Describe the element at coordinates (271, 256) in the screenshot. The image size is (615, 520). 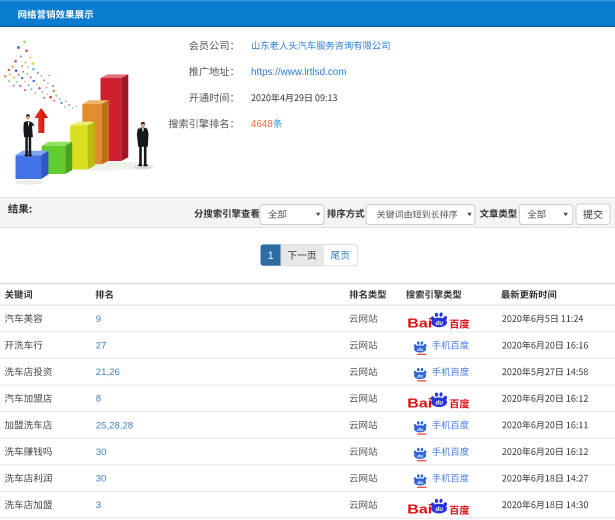
I see `svg-text: 1` at that location.